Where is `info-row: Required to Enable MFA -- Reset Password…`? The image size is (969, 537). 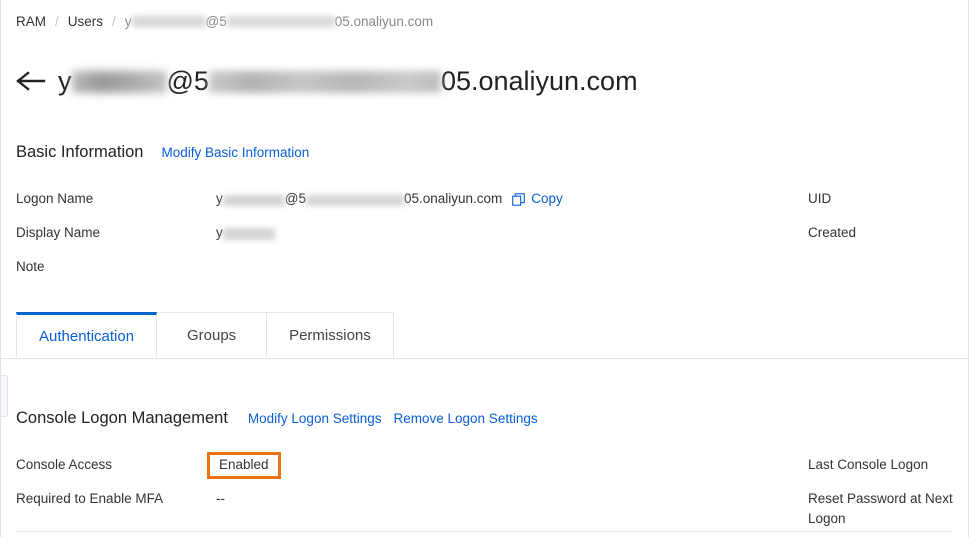
info-row: Required to Enable MFA -- Reset Password… is located at coordinates (484, 507).